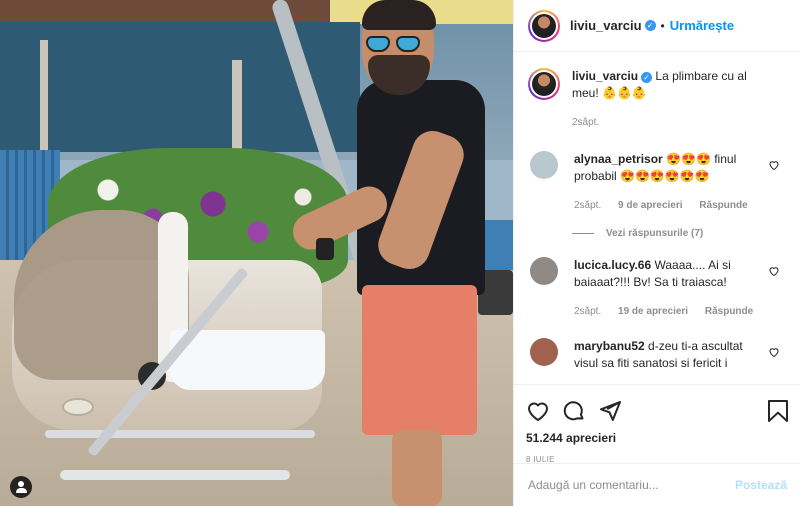 This screenshot has height=506, width=800. I want to click on photo-man-shorts, so click(419, 360).